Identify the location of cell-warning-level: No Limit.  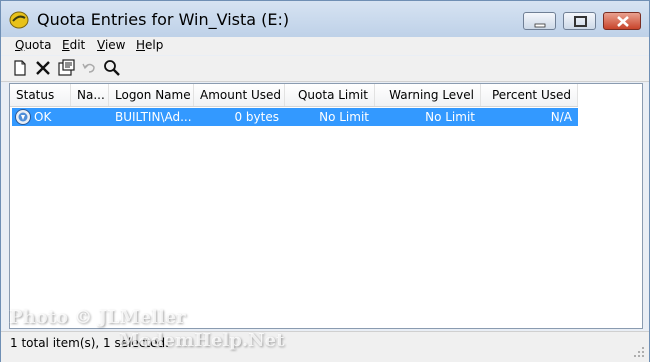
(450, 117).